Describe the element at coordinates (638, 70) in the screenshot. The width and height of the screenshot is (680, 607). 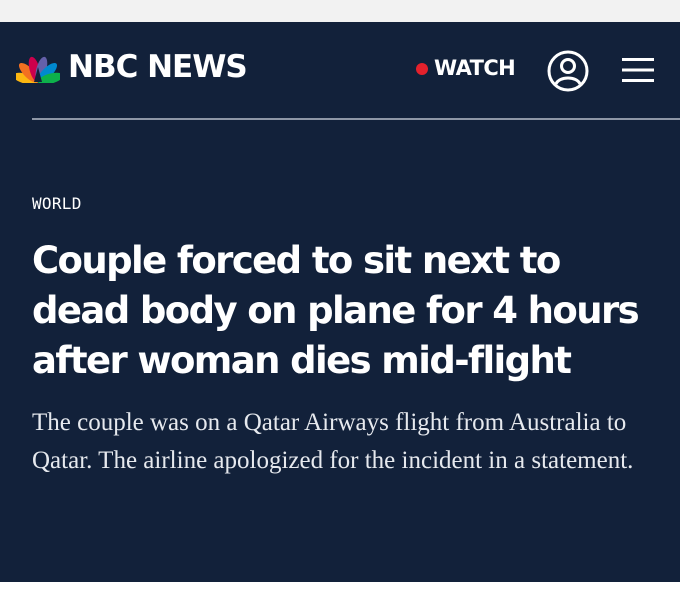
I see `hamburger-menu-icon` at that location.